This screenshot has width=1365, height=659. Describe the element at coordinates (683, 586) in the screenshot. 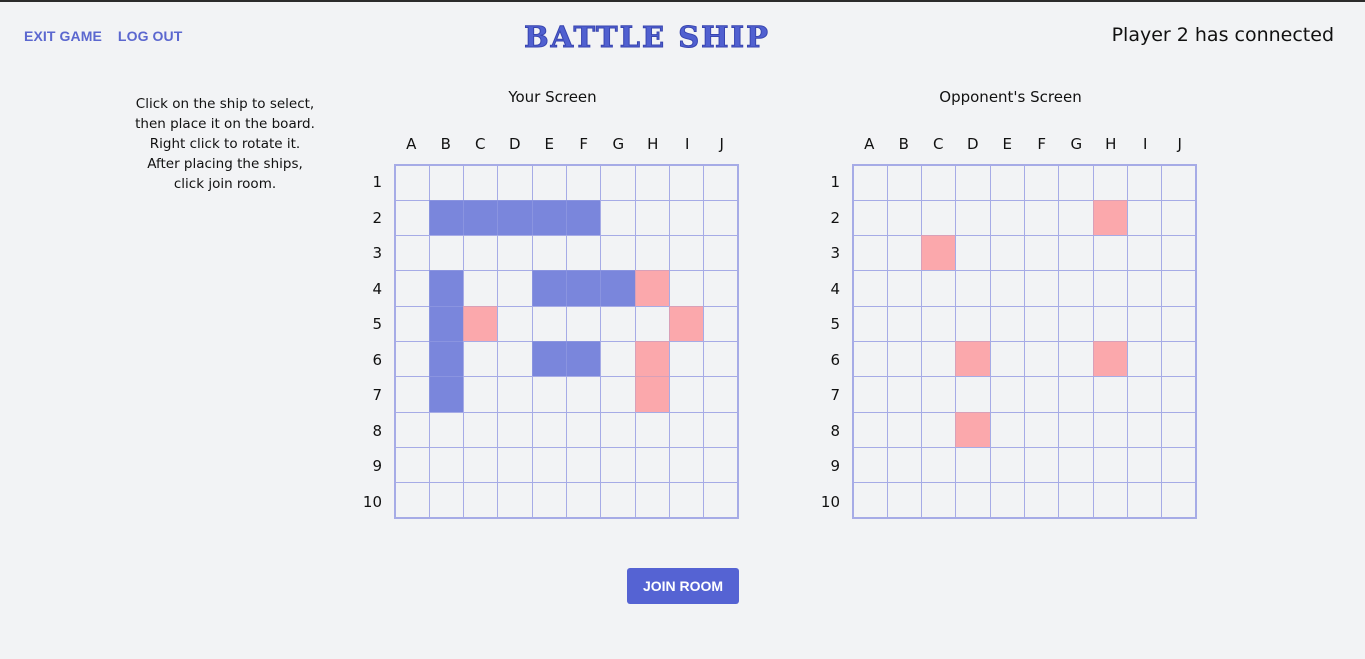

I see `join-room-button: JOIN ROOM` at that location.